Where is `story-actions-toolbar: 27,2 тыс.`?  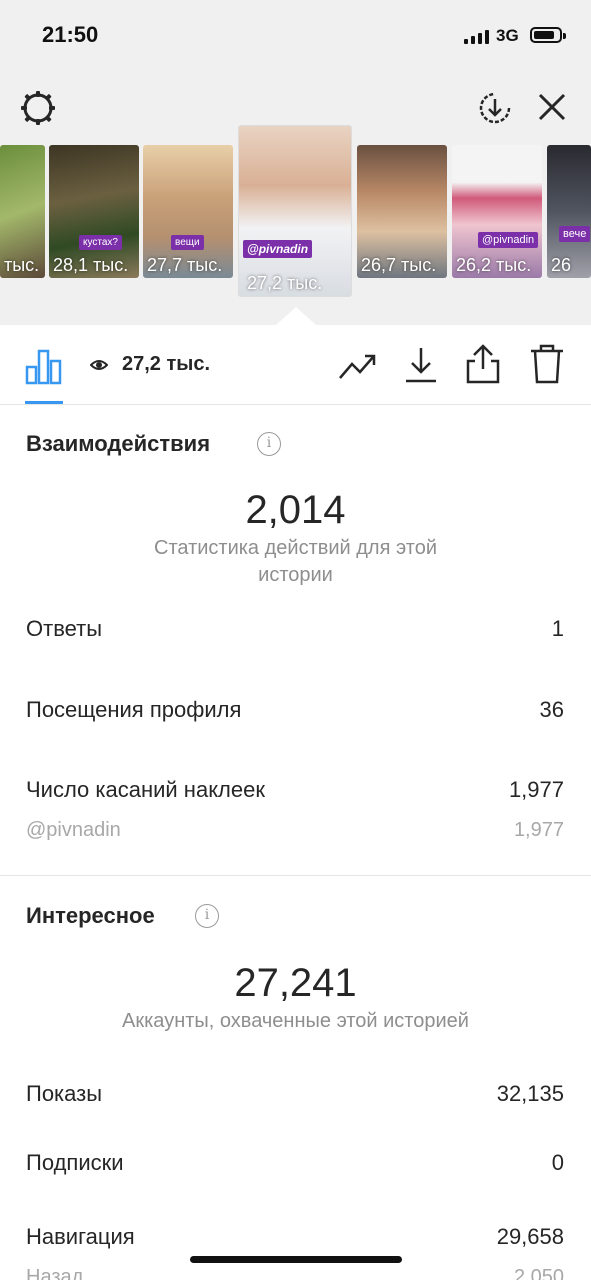
story-actions-toolbar: 27,2 тыс. is located at coordinates (295, 365).